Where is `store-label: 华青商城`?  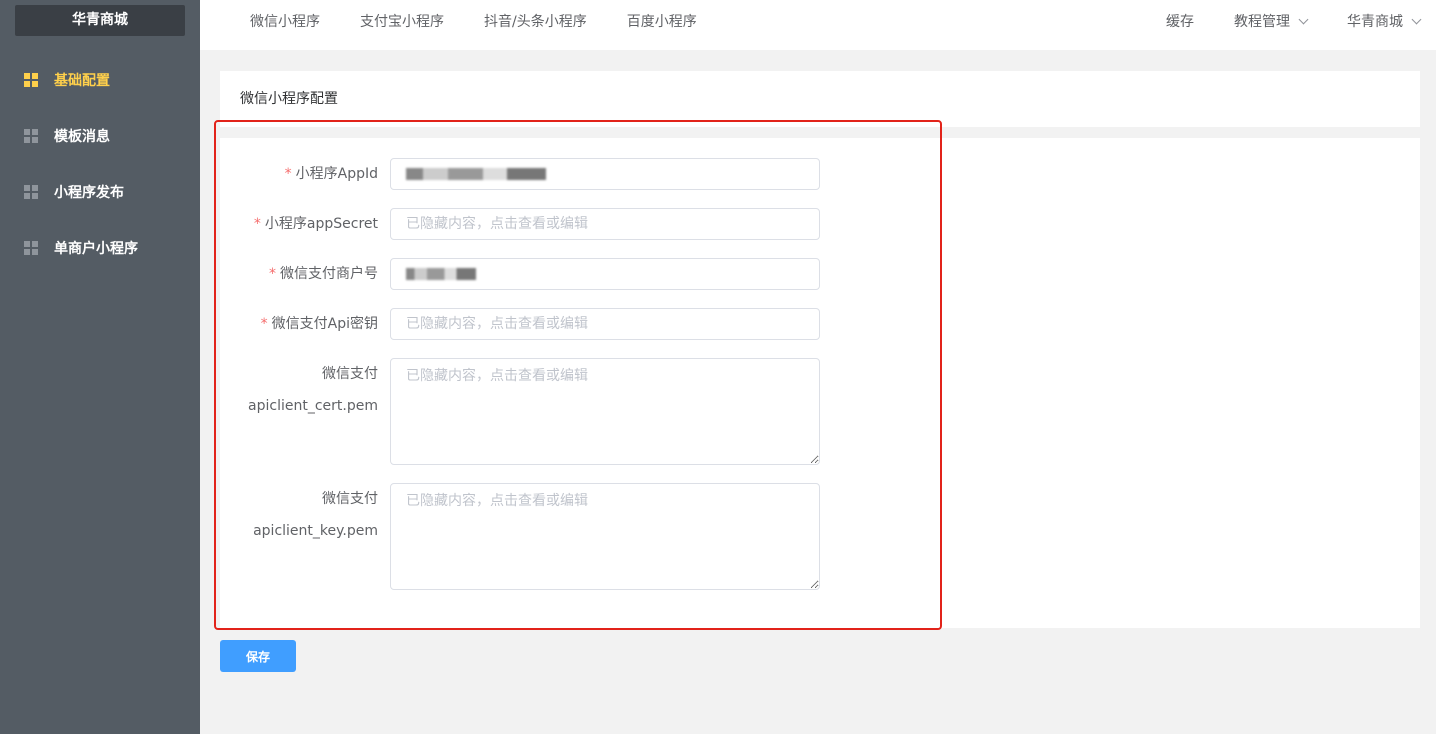
store-label: 华青商城 is located at coordinates (1375, 22).